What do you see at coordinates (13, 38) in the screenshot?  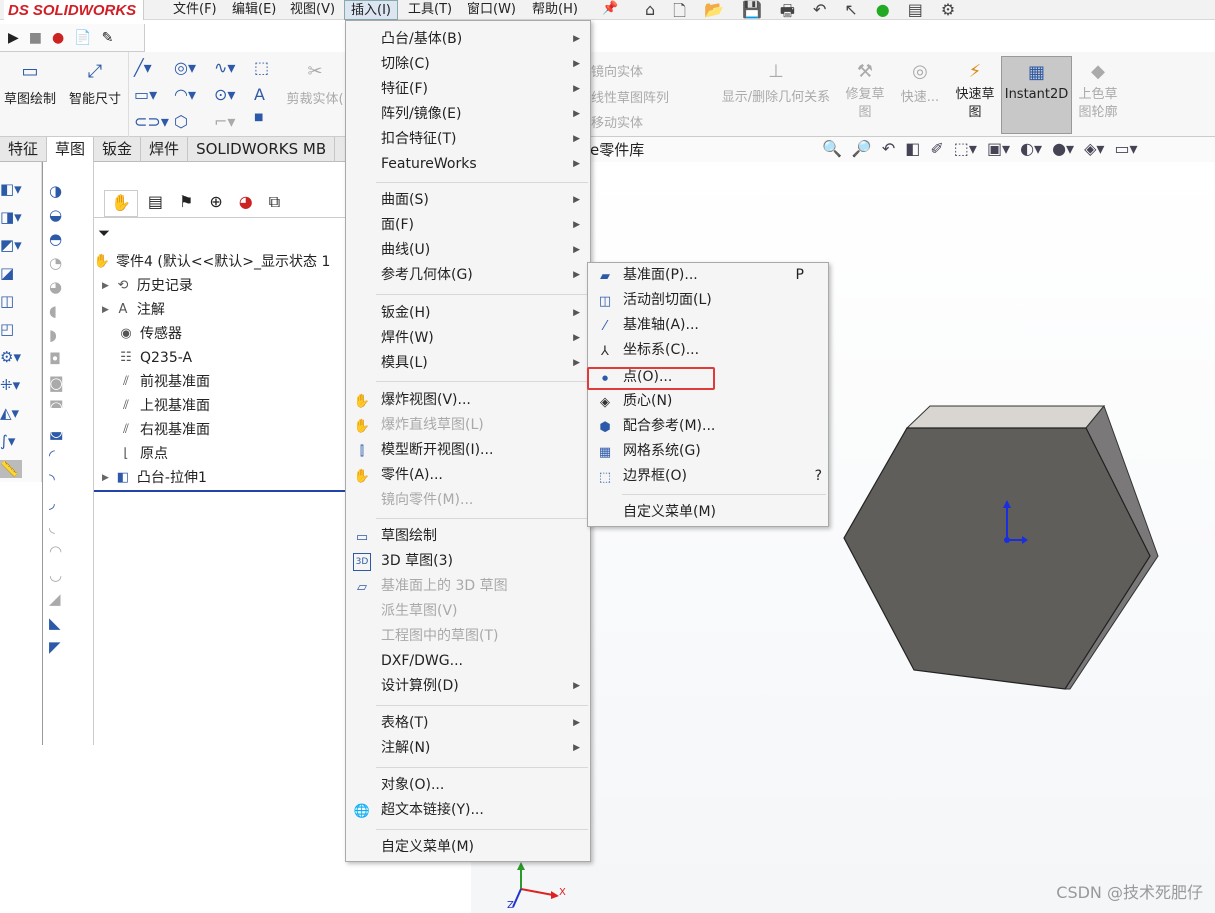 I see `play-icon: ▶` at bounding box center [13, 38].